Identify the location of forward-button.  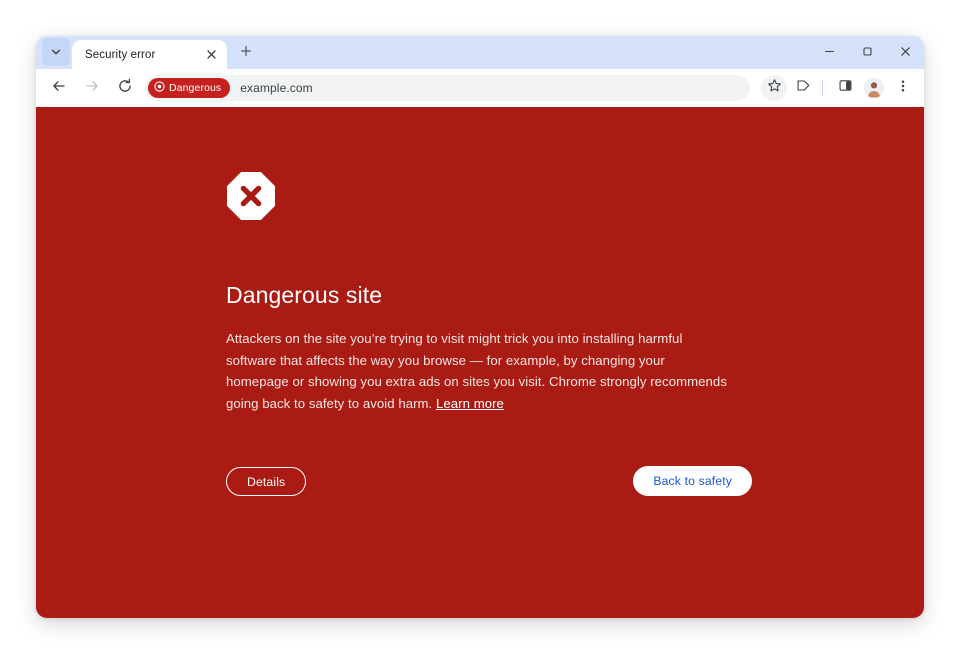
(92, 88).